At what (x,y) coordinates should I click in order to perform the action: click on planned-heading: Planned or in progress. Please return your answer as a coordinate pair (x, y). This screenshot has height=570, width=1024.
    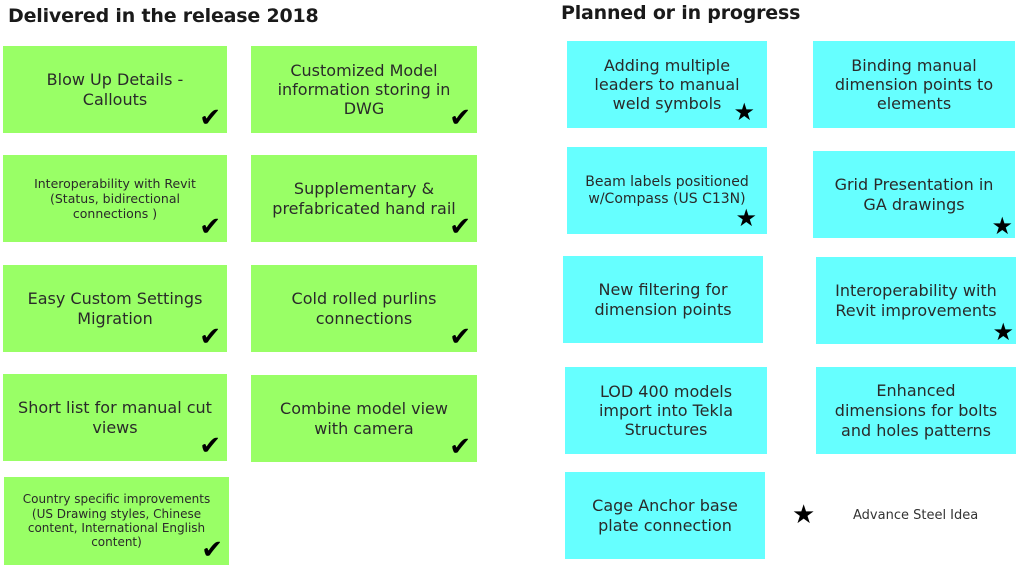
    Looking at the image, I should click on (681, 13).